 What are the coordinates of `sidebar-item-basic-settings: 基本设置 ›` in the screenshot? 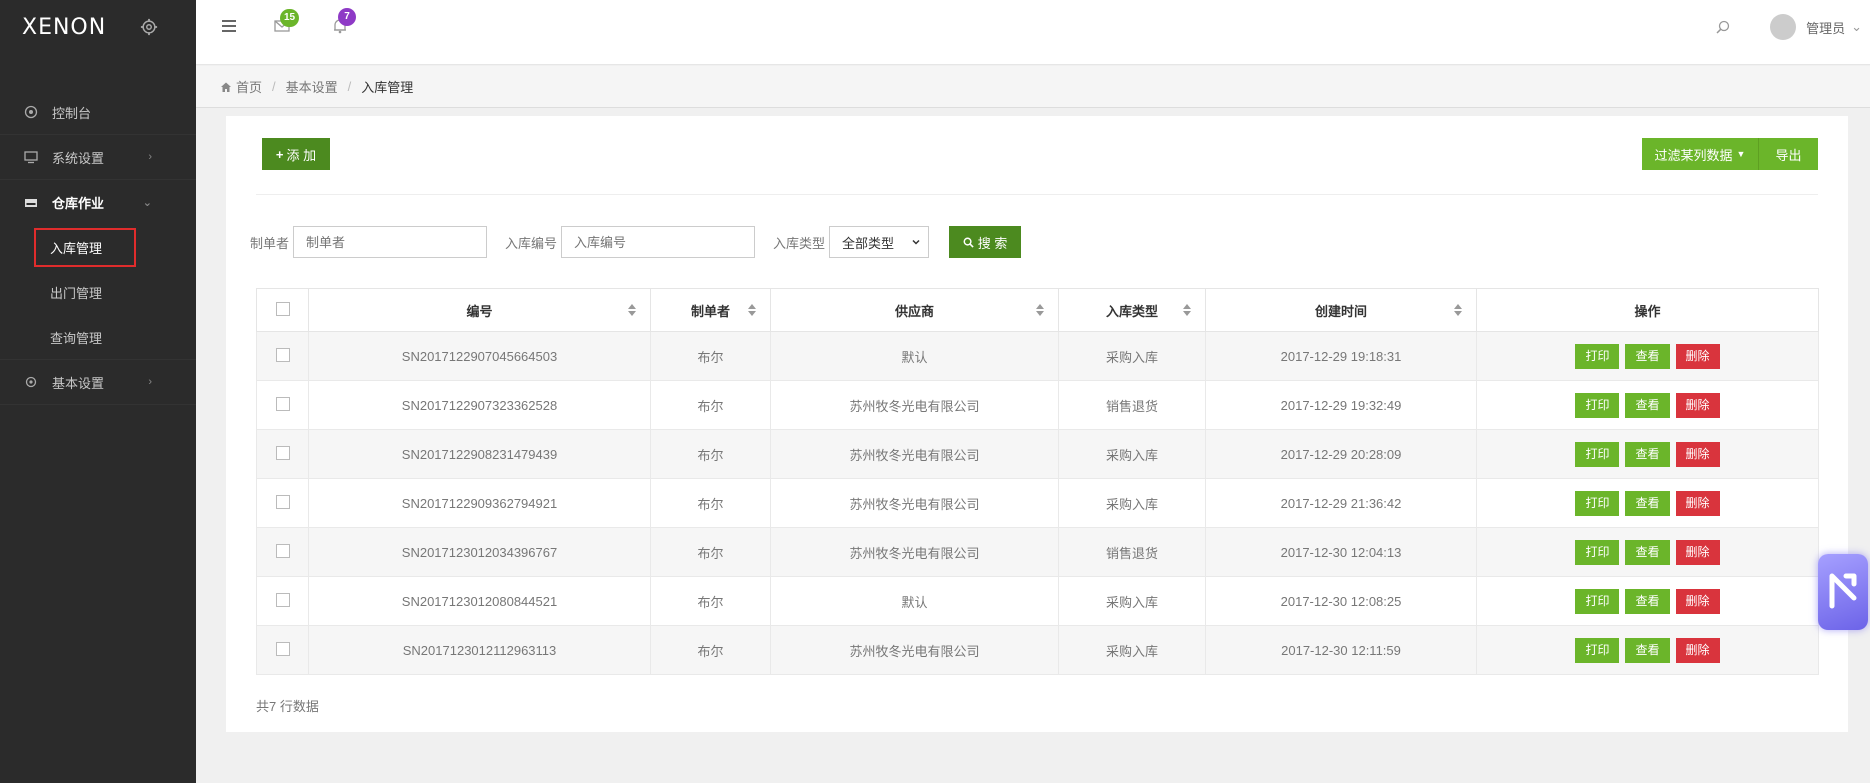 It's located at (98, 382).